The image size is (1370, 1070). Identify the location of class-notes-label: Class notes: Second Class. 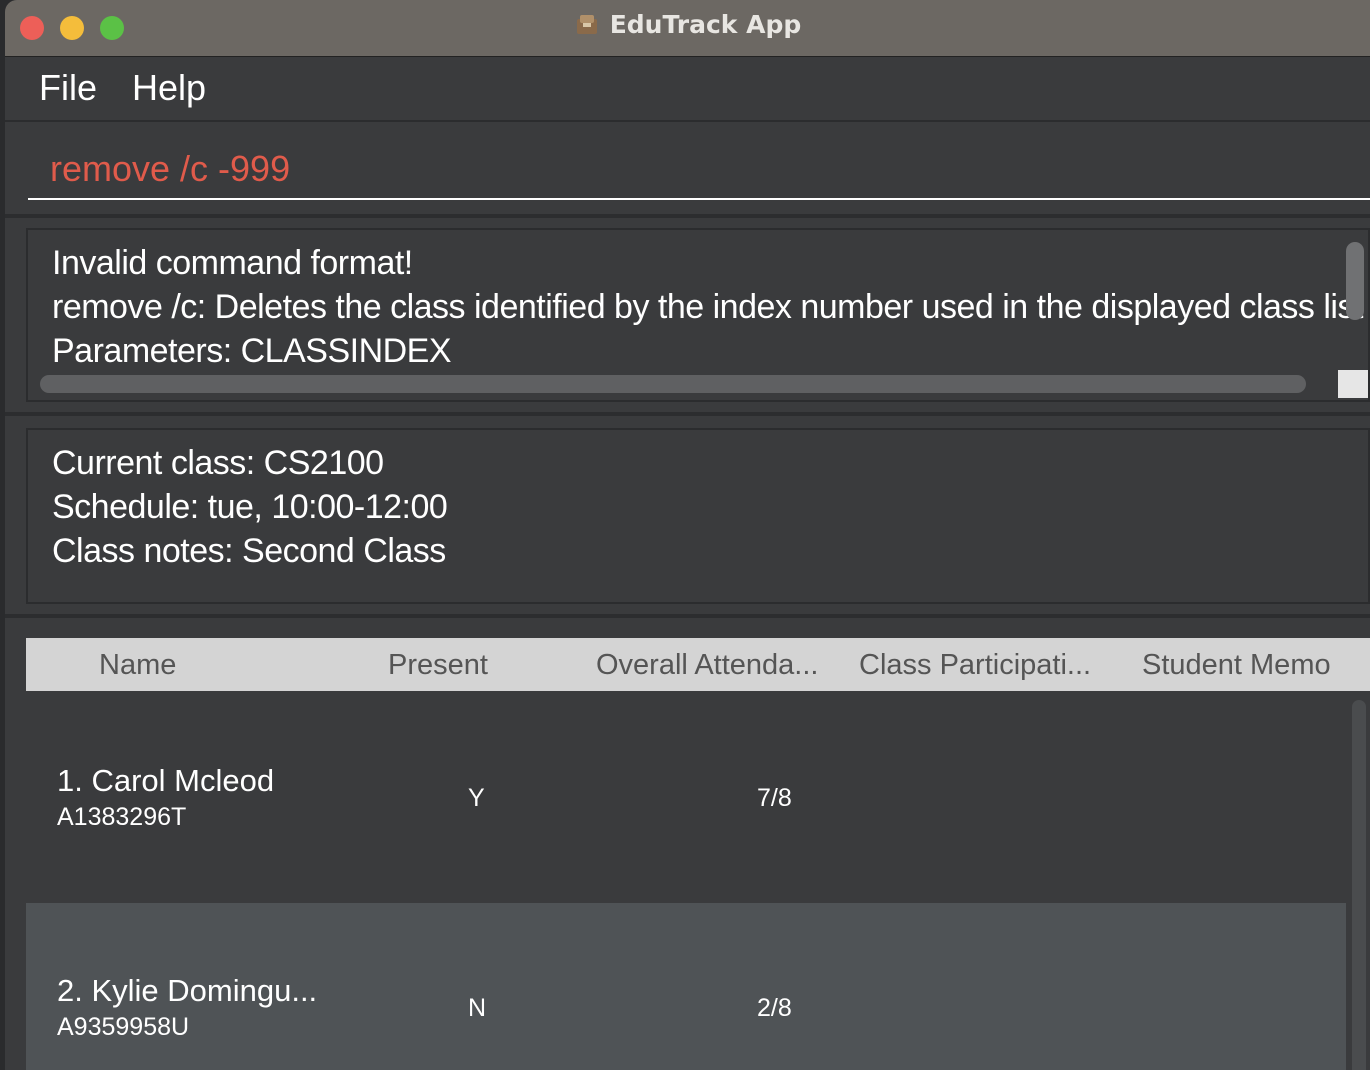
(249, 551).